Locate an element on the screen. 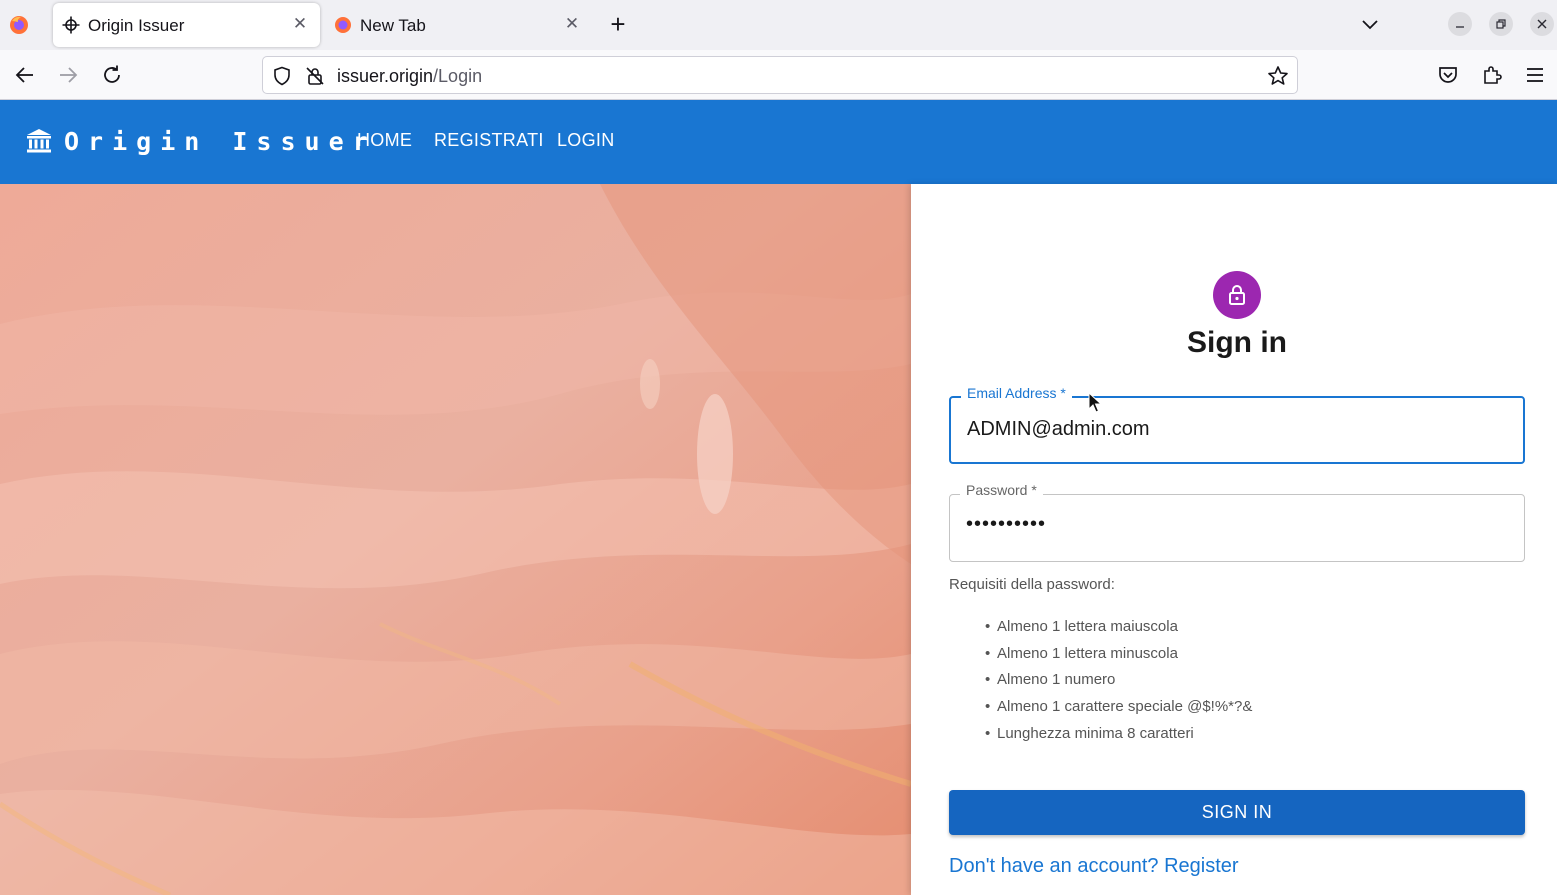 This screenshot has height=895, width=1557. browser-tab-strip: Origin Issuer ✕ New Tab ✕ + is located at coordinates (778, 25).